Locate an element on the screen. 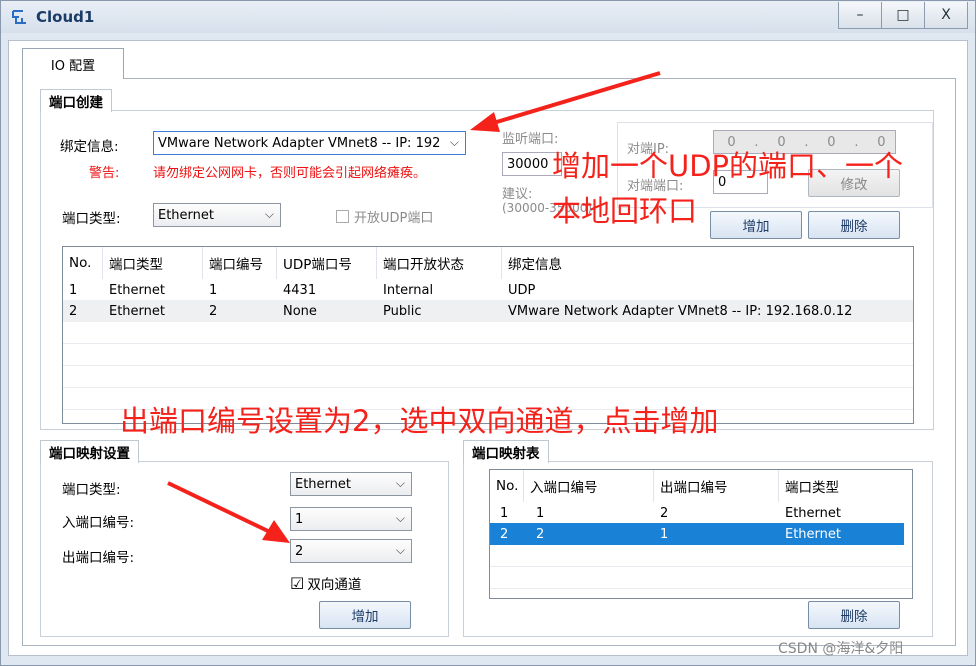  watermark: CSDN @海洋&夕阳 is located at coordinates (841, 649).